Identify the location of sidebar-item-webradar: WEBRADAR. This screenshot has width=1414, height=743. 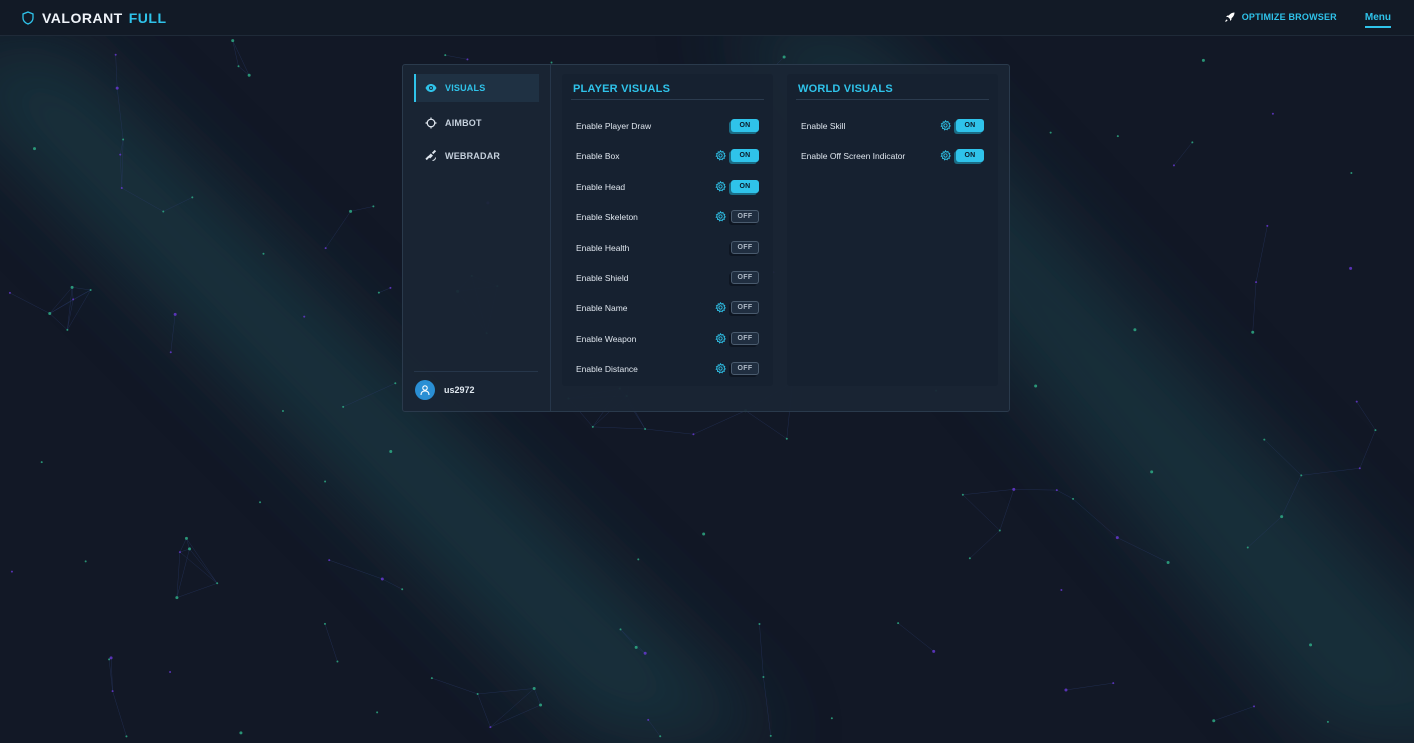
(476, 156).